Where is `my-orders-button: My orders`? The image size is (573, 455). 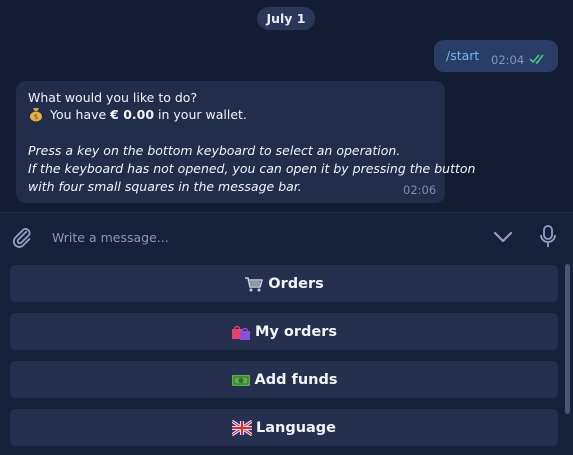
my-orders-button: My orders is located at coordinates (284, 331).